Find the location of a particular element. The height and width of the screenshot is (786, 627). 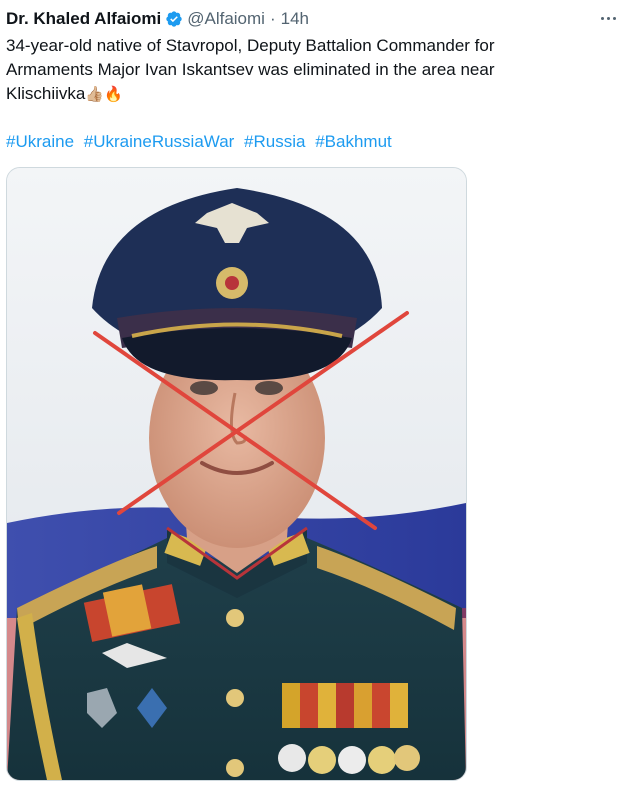

timestamp: 14h is located at coordinates (295, 19).